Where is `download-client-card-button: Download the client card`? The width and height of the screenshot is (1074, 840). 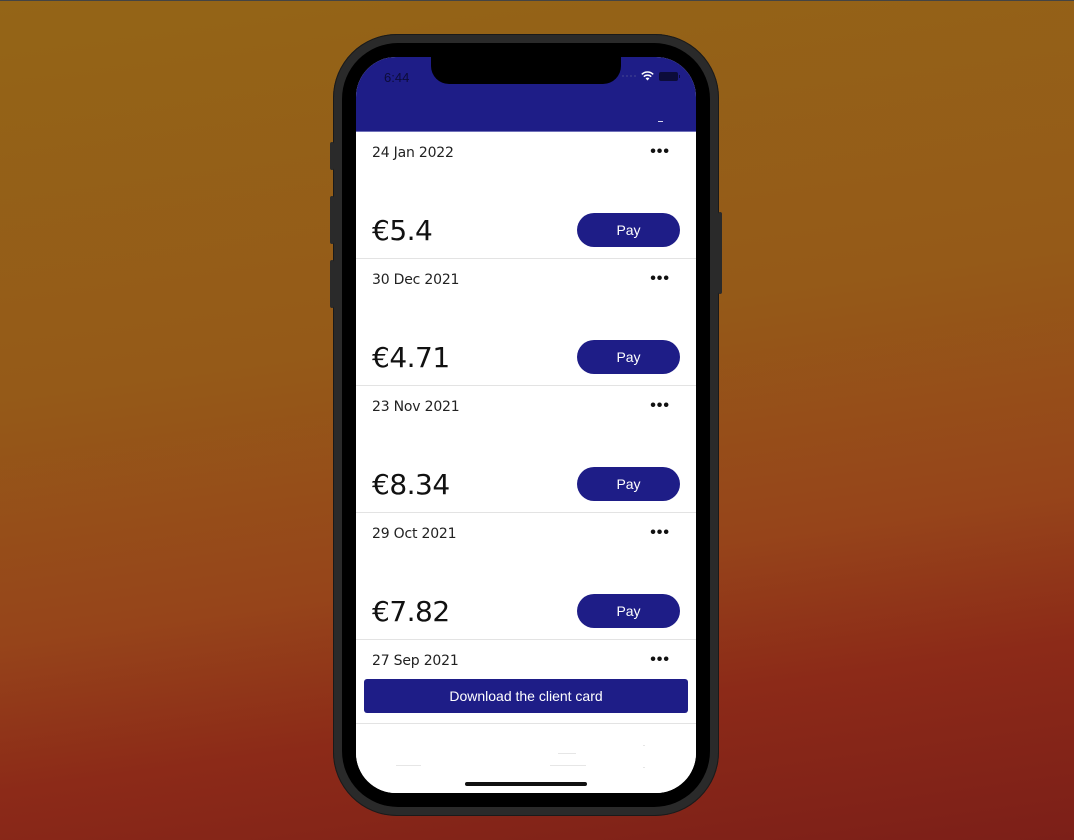 download-client-card-button: Download the client card is located at coordinates (526, 696).